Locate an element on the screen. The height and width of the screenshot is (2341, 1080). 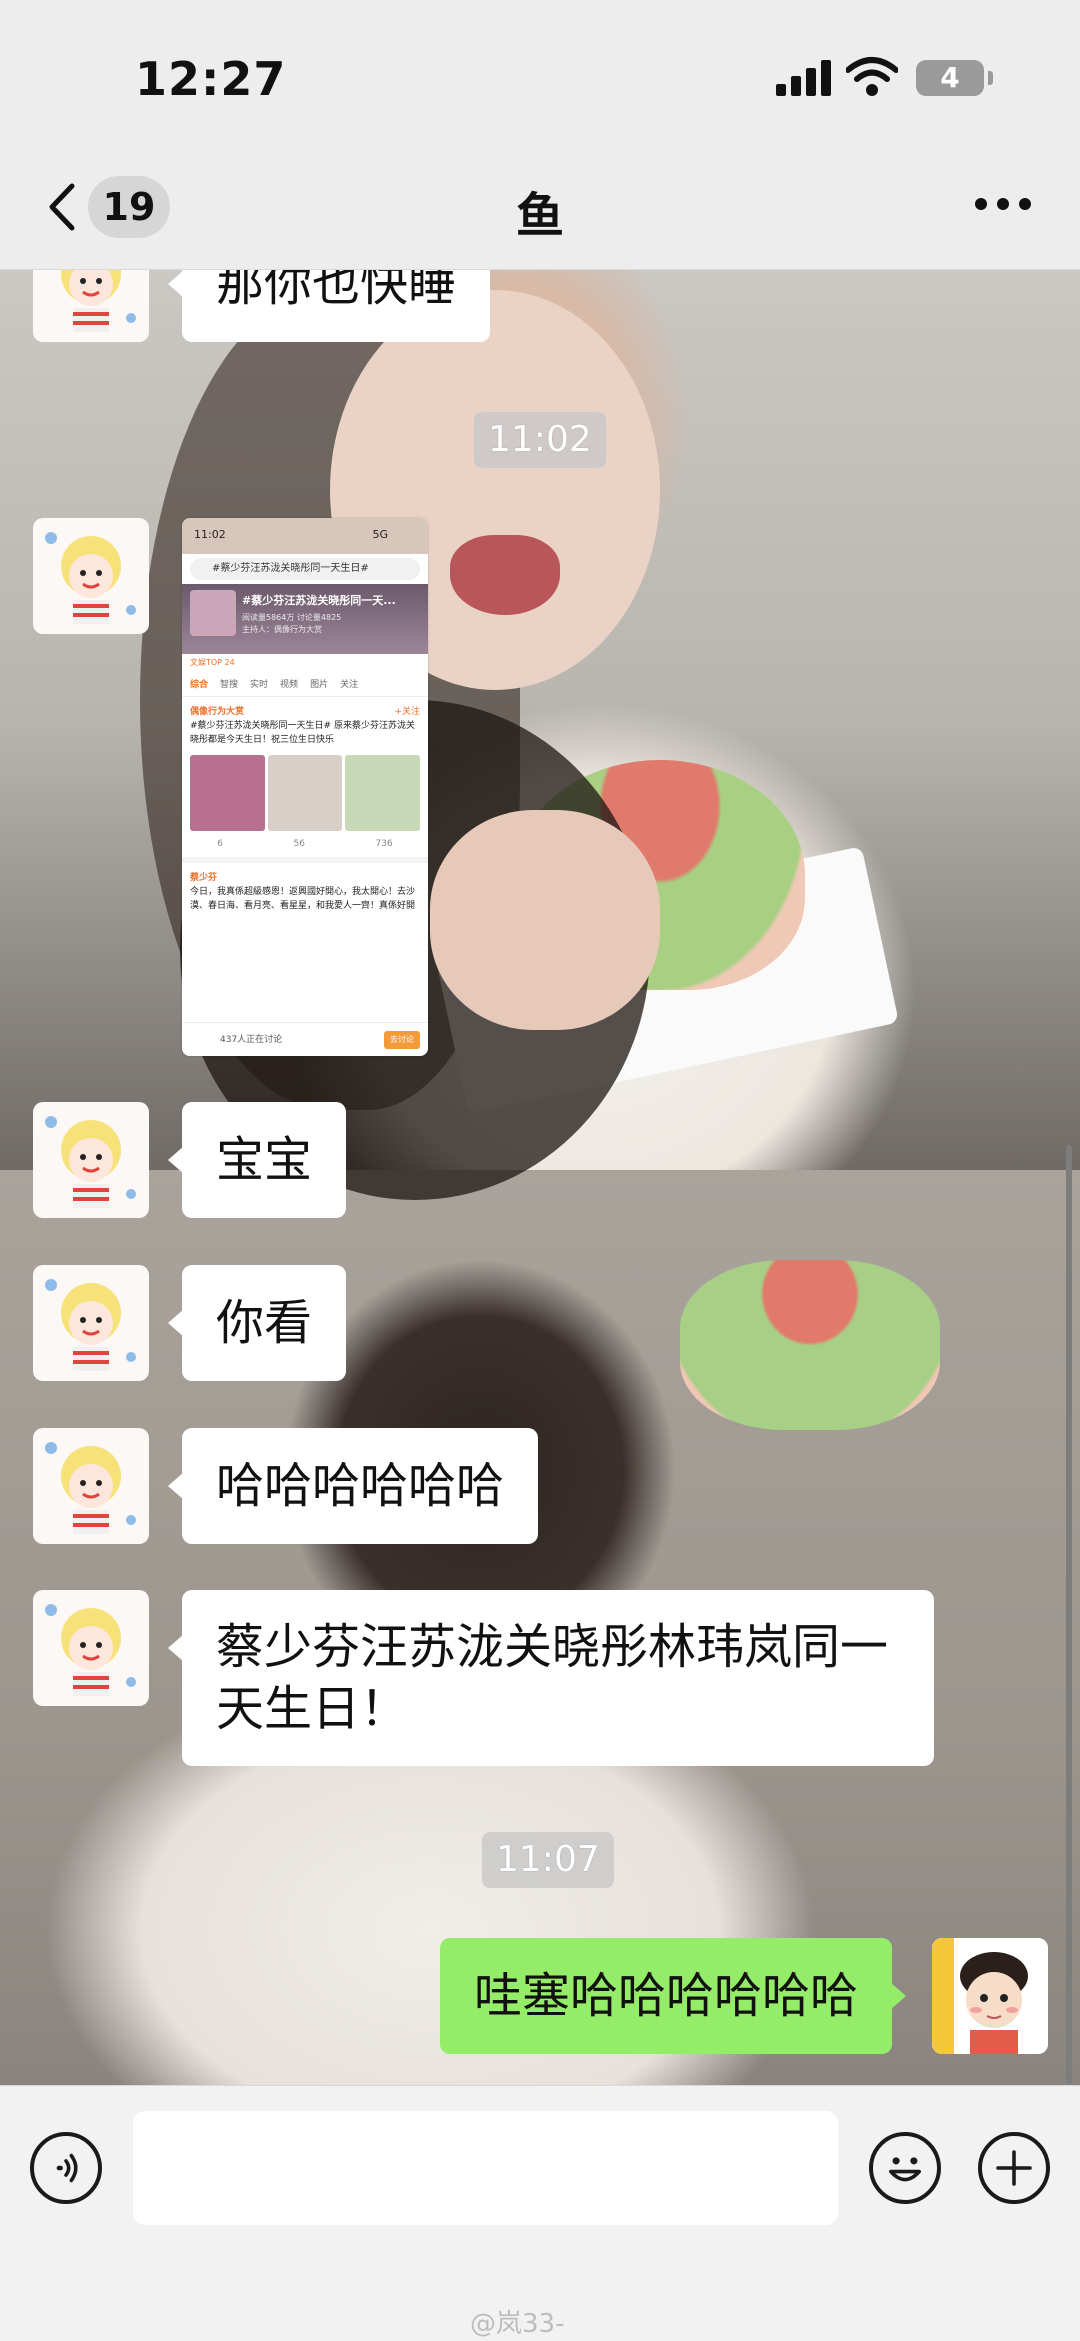
topic-host: 主持人：偶像行为大赏 is located at coordinates (282, 629).